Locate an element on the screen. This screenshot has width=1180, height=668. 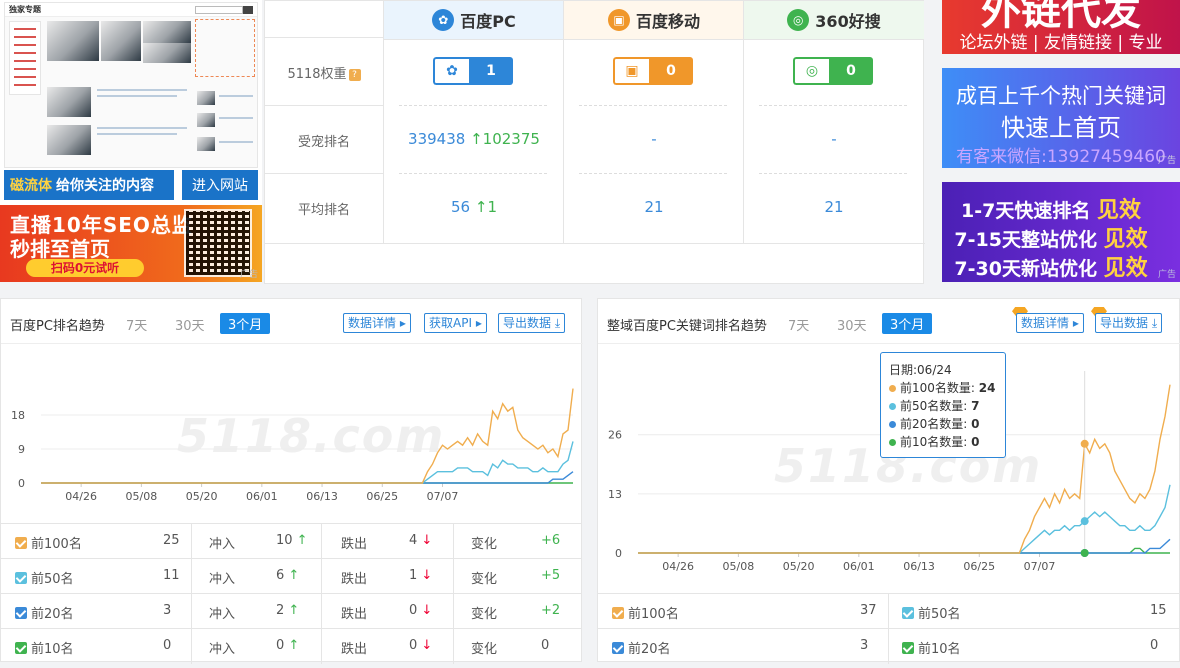
seo-live-ad: 直播10年SEO总监 秒排至首页 扫码0元试听 广告 is located at coordinates (131, 243).